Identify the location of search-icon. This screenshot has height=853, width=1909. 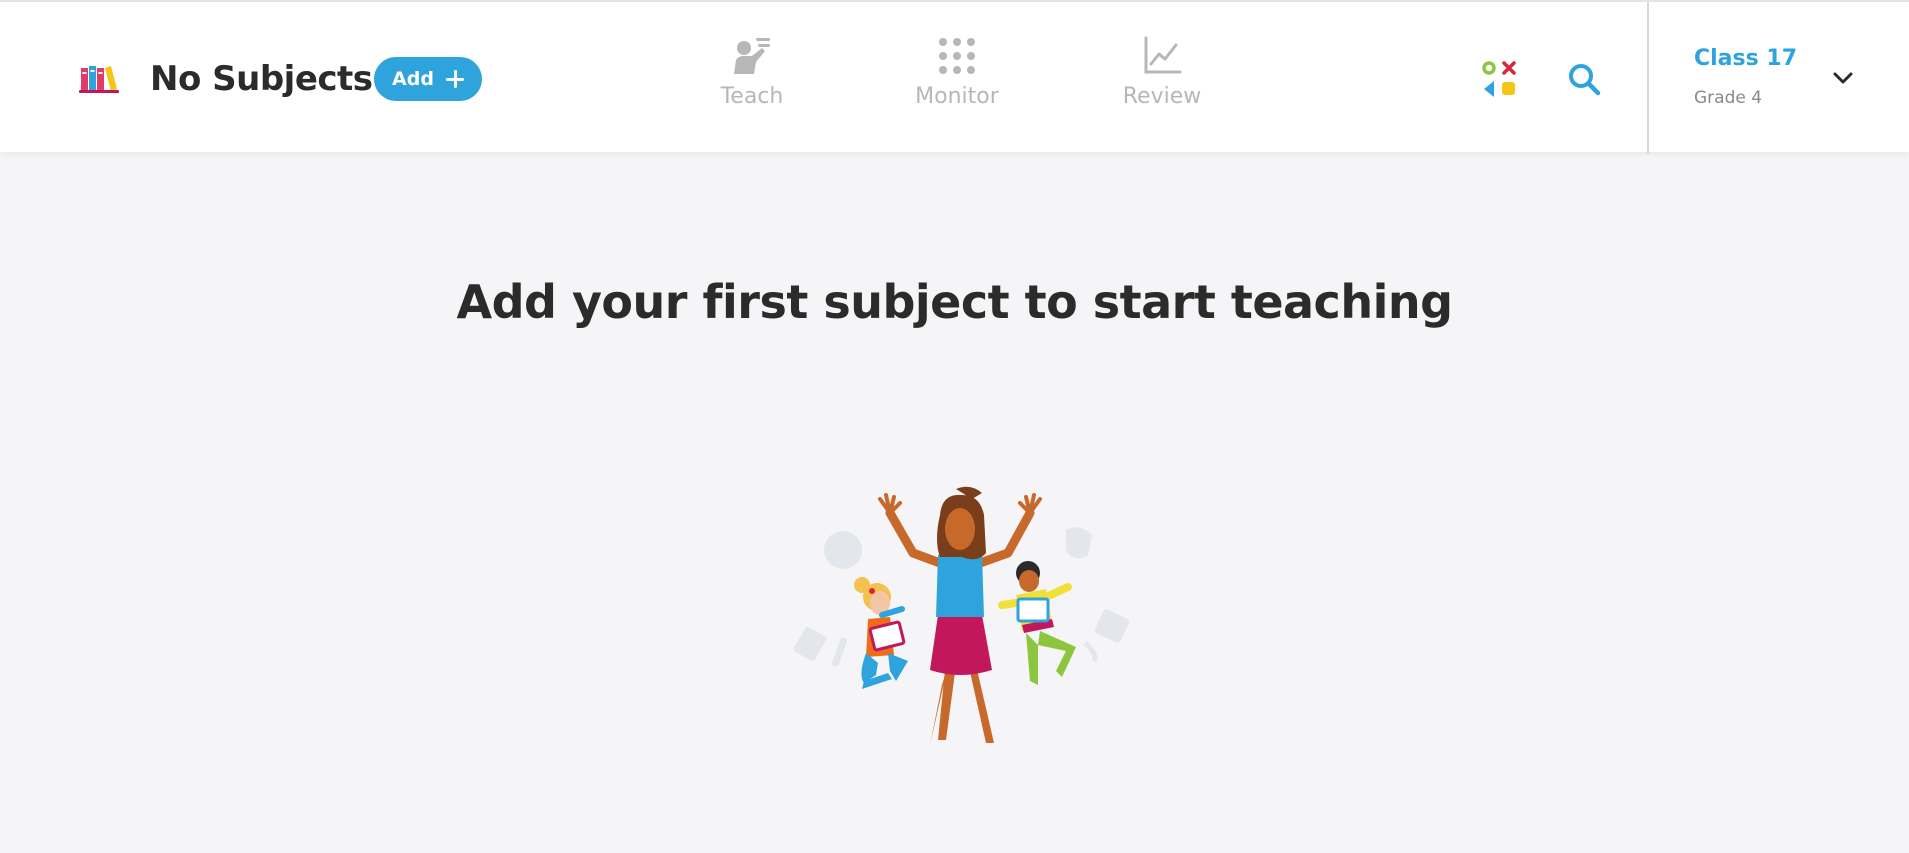
(1584, 79).